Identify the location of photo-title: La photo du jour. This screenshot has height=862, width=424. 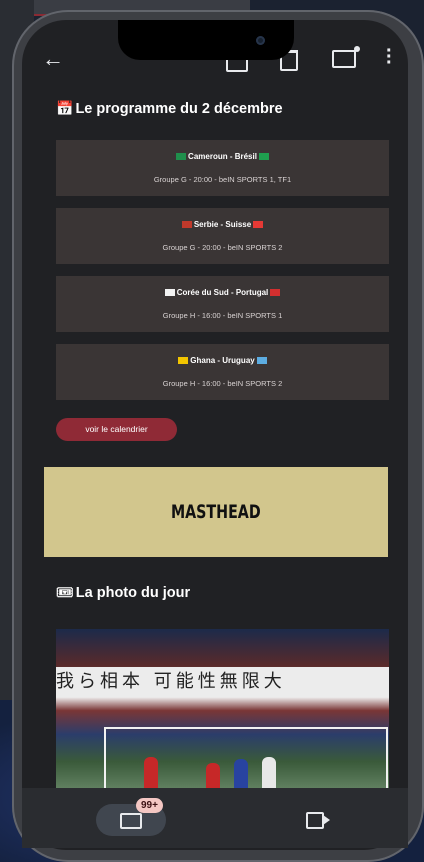
(133, 592).